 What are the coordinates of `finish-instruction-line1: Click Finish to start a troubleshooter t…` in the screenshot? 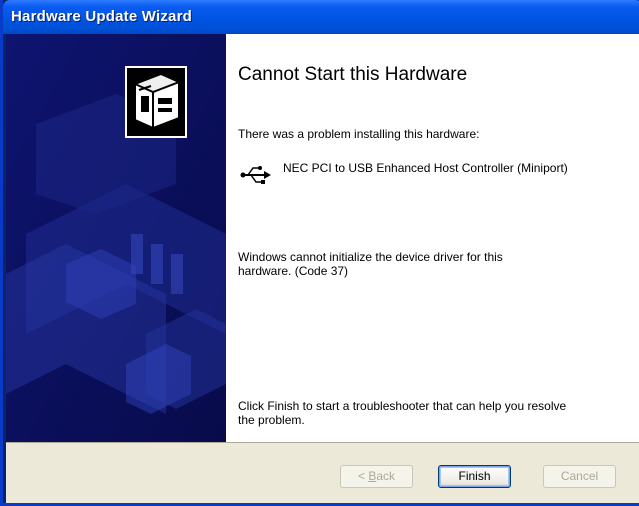 It's located at (402, 406).